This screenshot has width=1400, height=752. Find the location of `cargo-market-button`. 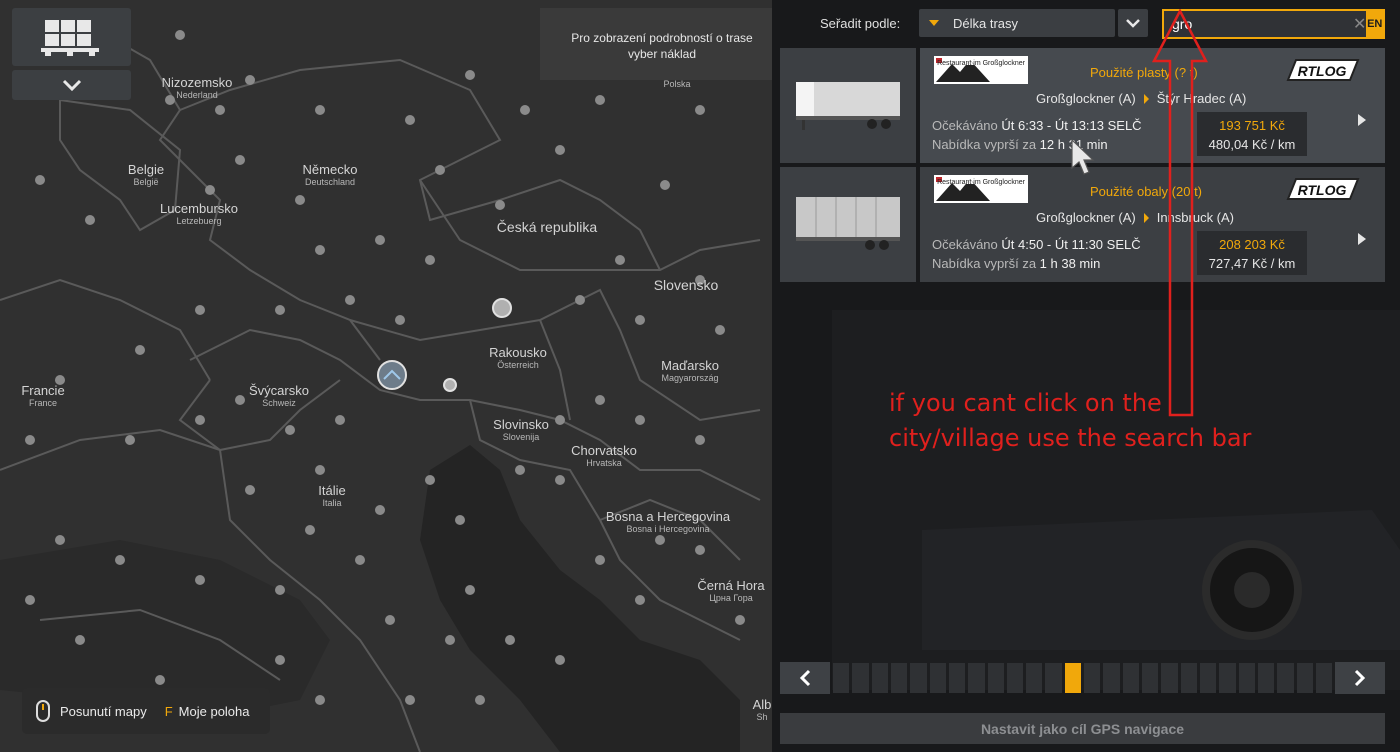

cargo-market-button is located at coordinates (71, 37).